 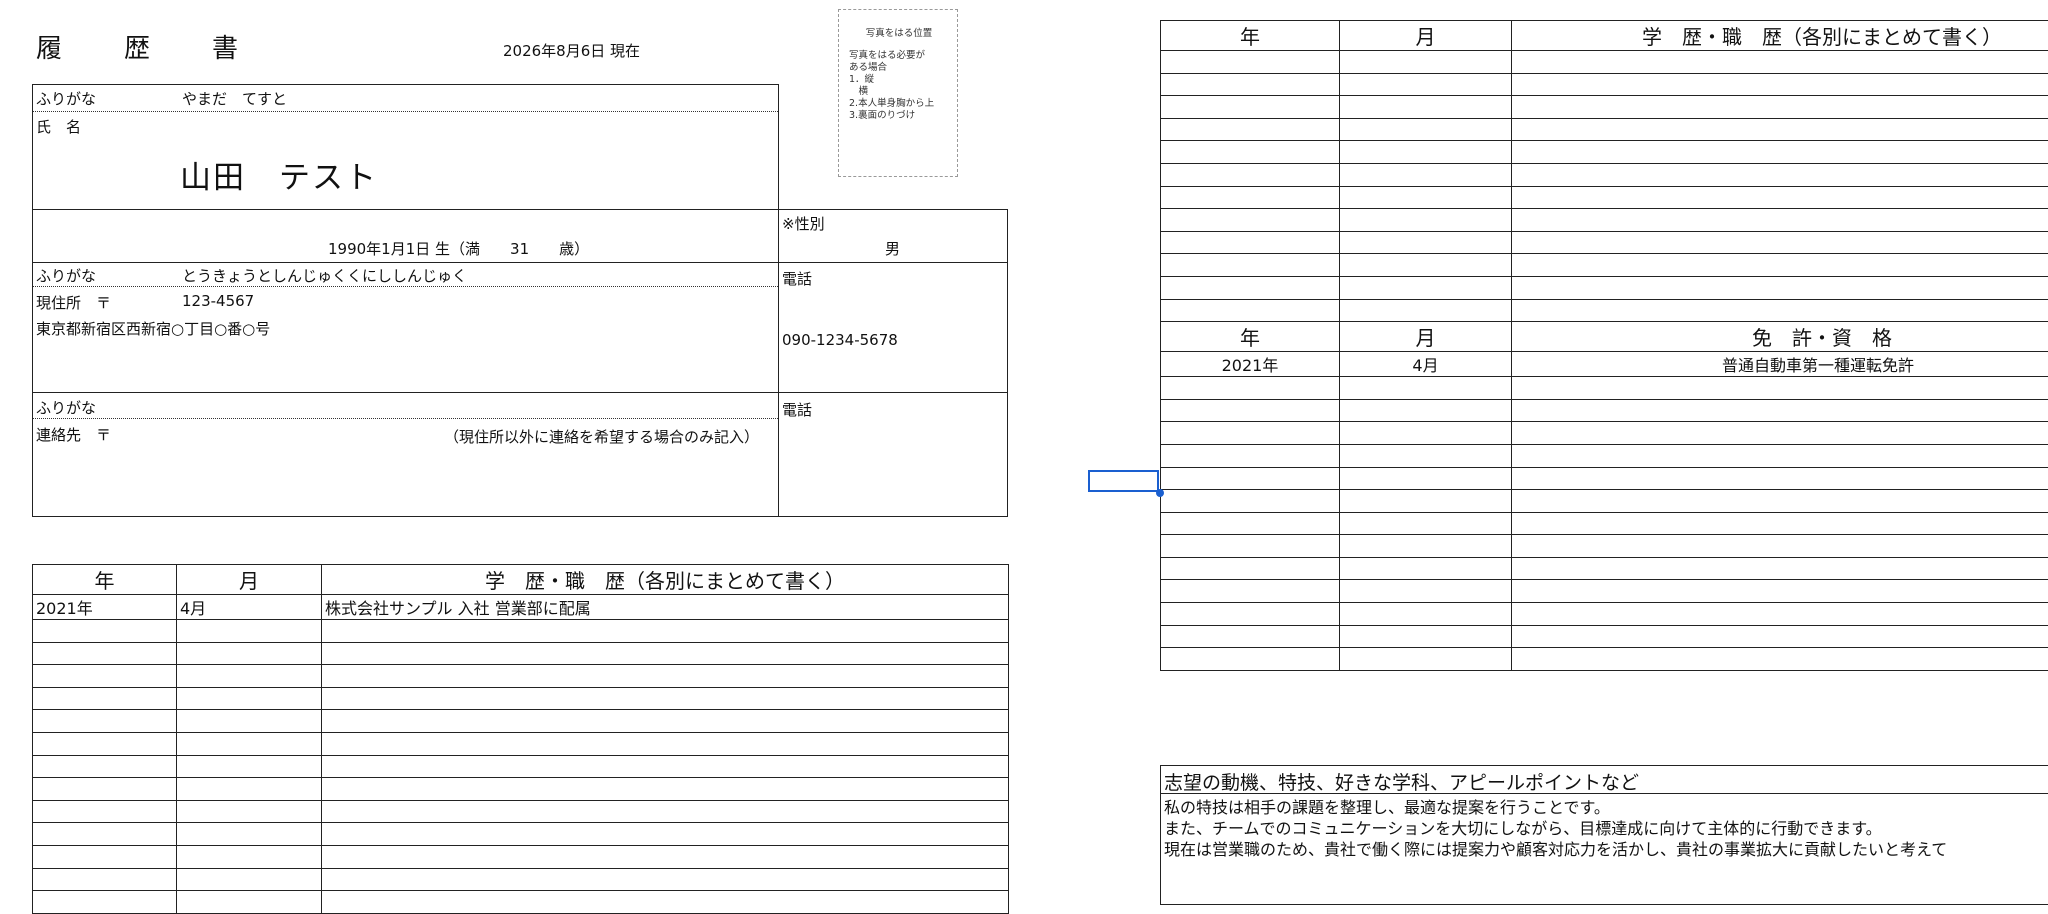 I want to click on cell-selection-box, so click(x=1123, y=481).